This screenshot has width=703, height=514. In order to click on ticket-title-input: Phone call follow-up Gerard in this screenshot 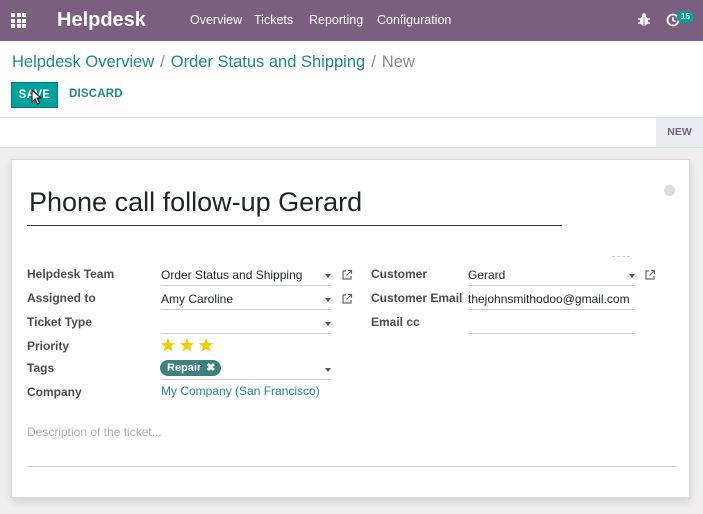, I will do `click(294, 206)`.